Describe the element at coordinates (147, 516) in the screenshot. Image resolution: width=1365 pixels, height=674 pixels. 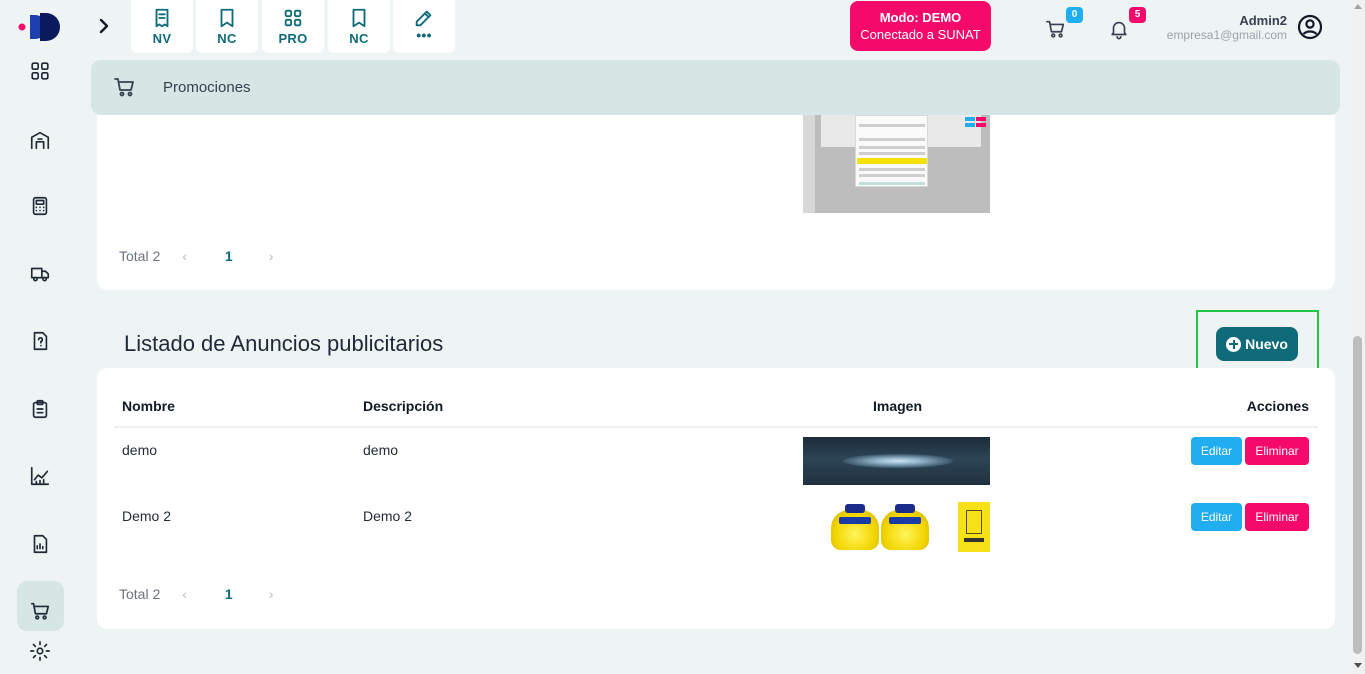
I see `row-2-name: Demo 2` at that location.